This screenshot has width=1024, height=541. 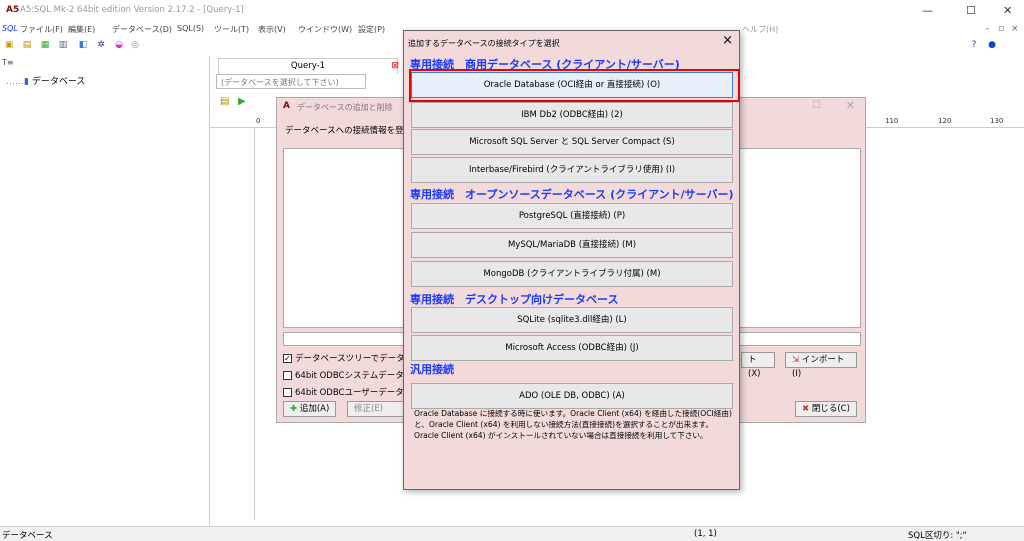 I want to click on minimize-button: —, so click(x=927, y=10).